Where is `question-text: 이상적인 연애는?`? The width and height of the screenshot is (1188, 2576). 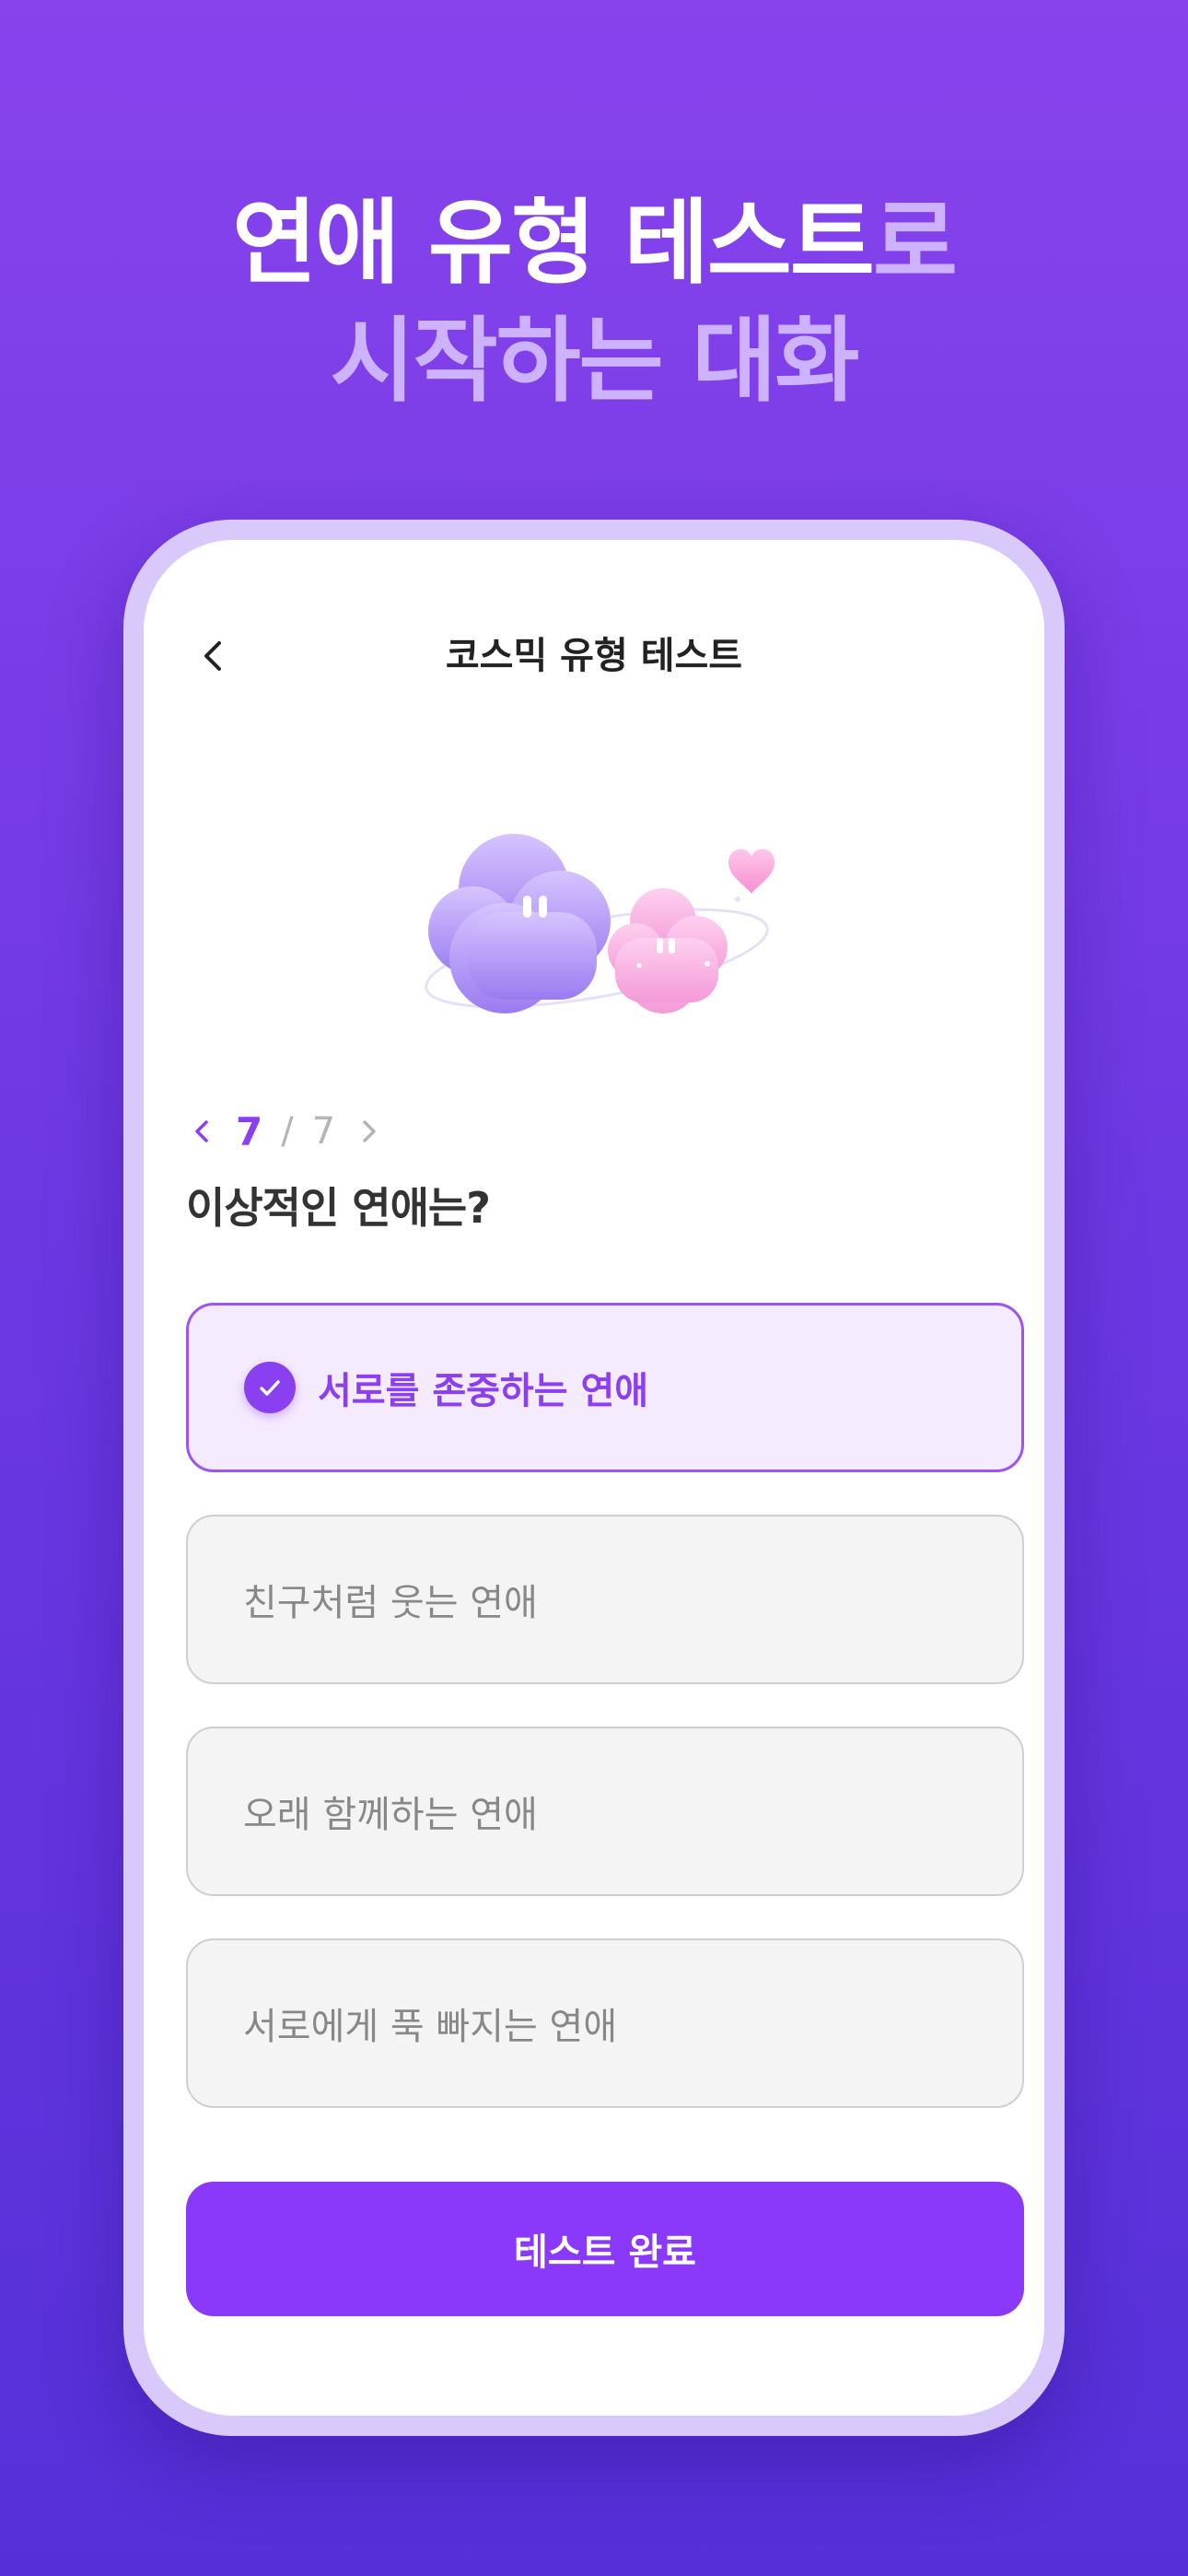
question-text: 이상적인 연애는? is located at coordinates (338, 1208).